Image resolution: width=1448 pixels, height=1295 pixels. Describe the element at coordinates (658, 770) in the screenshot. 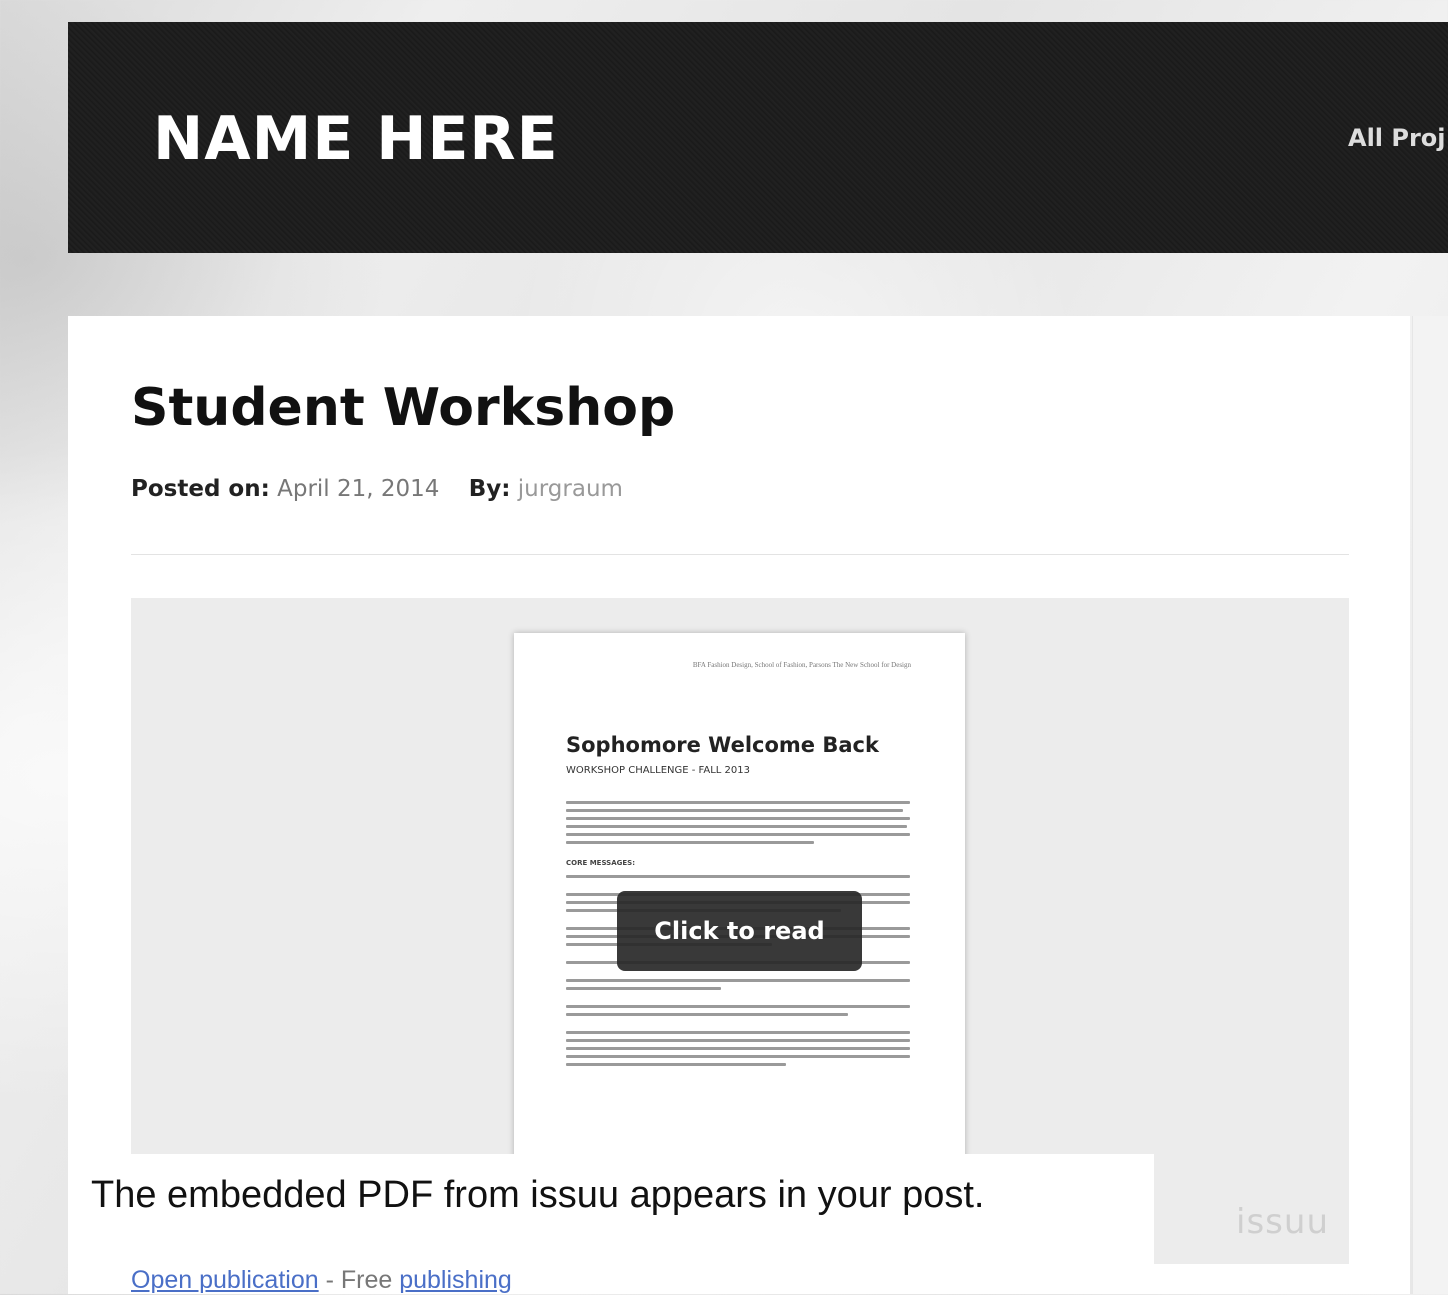

I see `pdf-subtitle: WORKSHOP CHALLENGE - FALL 2013` at that location.